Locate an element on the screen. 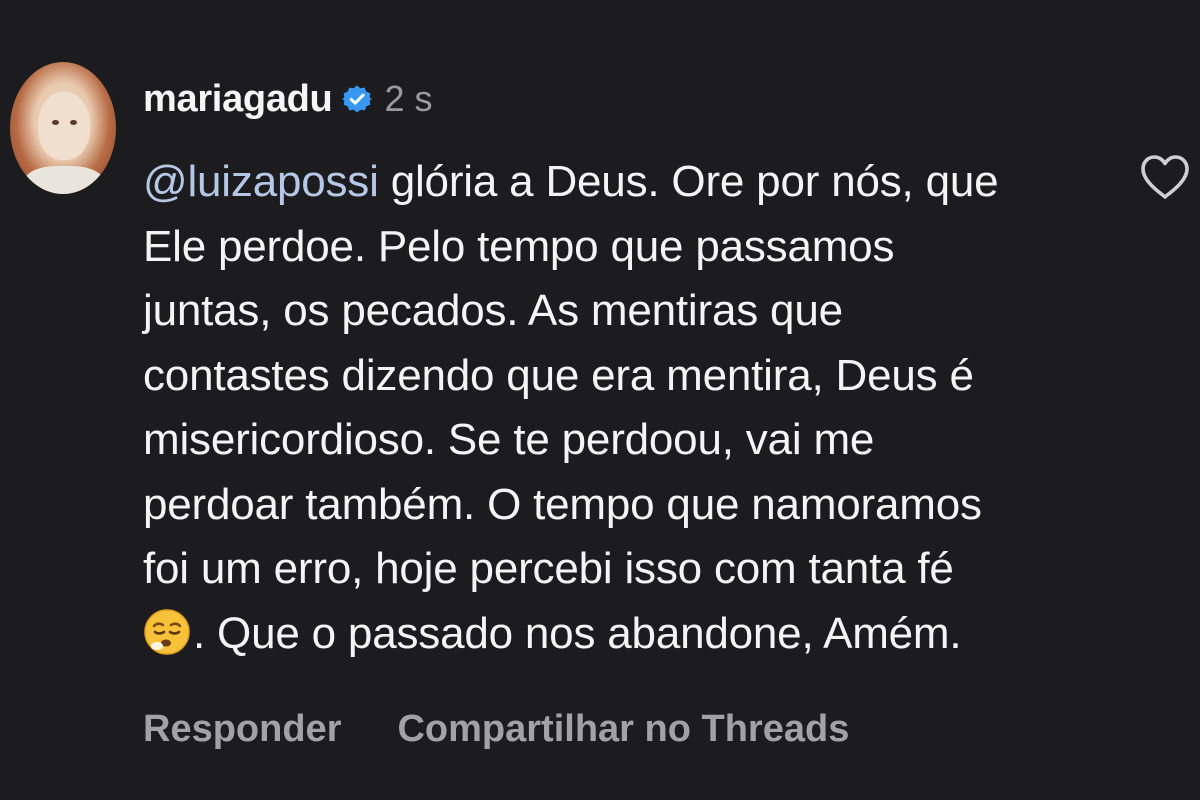  comment-line: perdoar também. O tempo que namoramos is located at coordinates (562, 504).